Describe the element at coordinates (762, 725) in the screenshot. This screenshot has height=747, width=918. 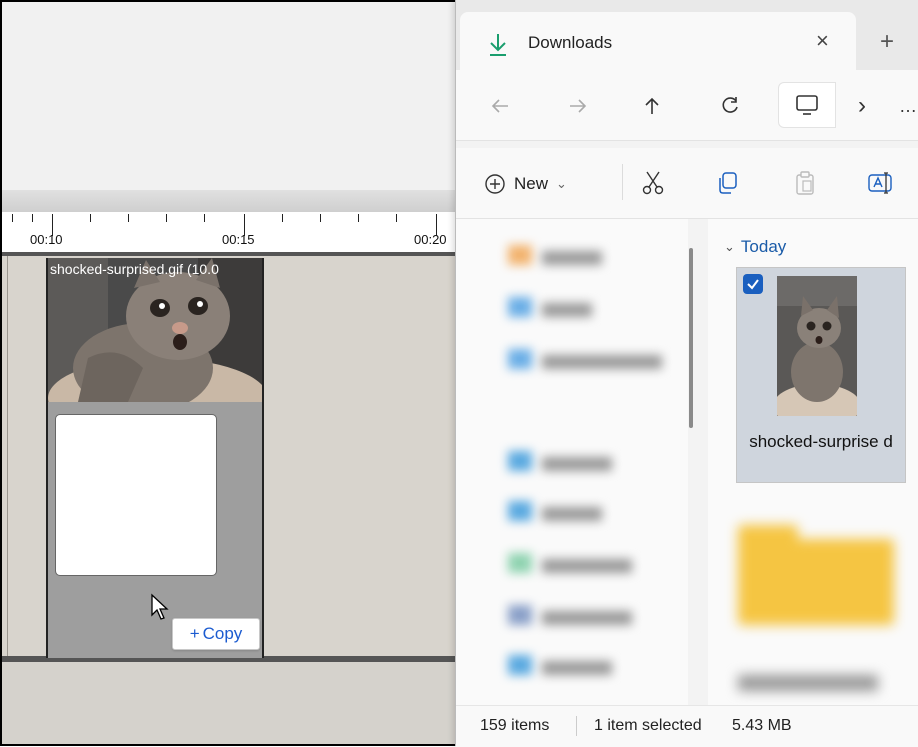
I see `selection-size: 5.43 MB` at that location.